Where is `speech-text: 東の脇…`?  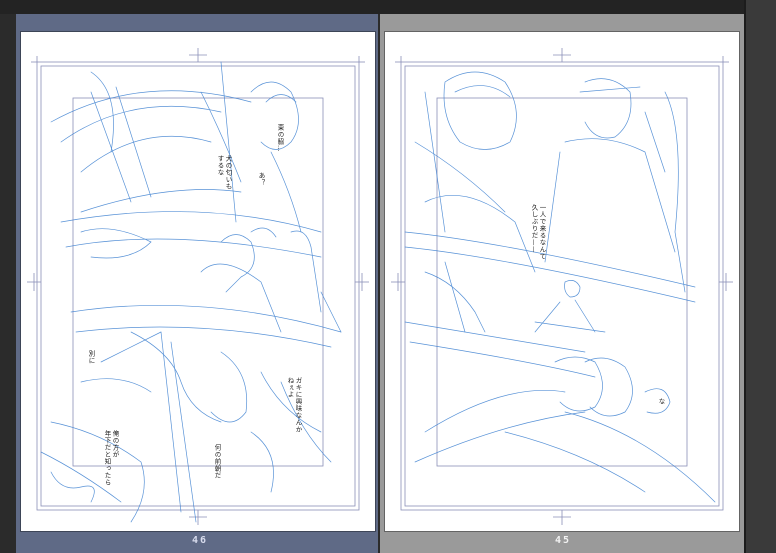 speech-text: 東の脇… is located at coordinates (280, 138).